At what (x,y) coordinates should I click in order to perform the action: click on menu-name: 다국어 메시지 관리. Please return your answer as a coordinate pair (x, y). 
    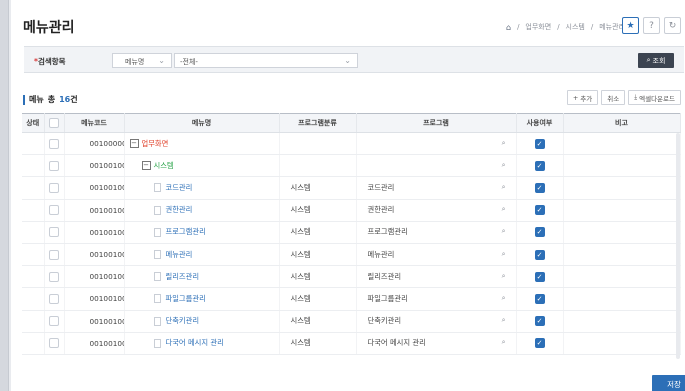
    Looking at the image, I should click on (195, 342).